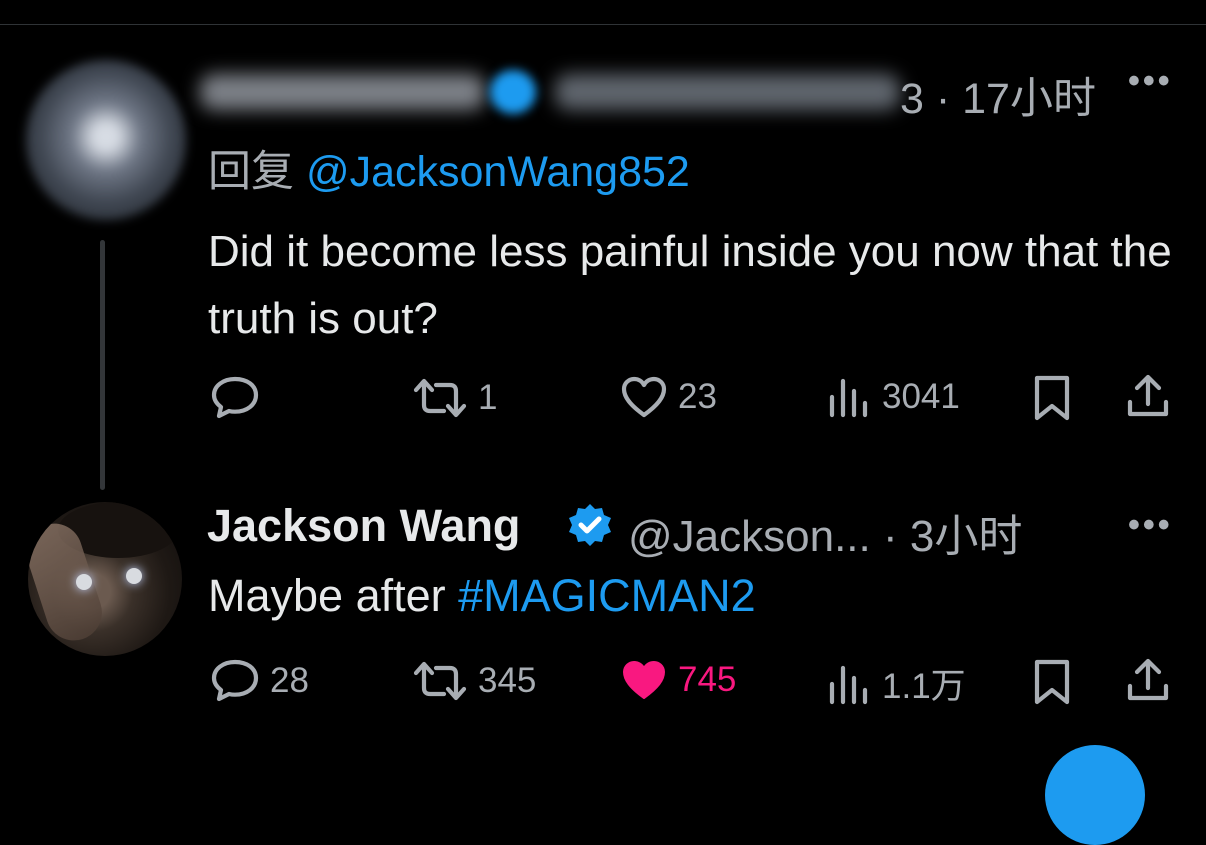  I want to click on like-count: 23, so click(697, 396).